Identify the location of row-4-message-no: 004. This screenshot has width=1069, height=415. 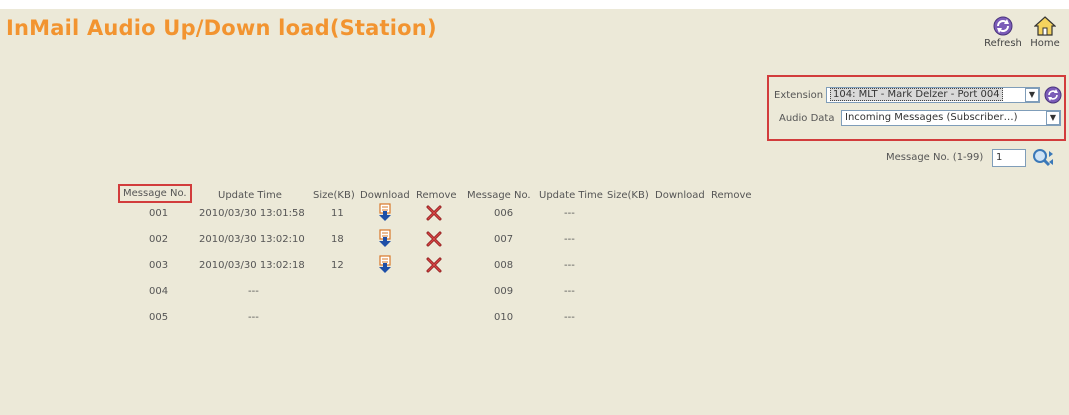
(159, 291).